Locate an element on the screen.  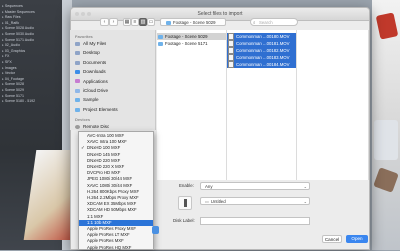
forward-button: › is located at coordinates (113, 22).